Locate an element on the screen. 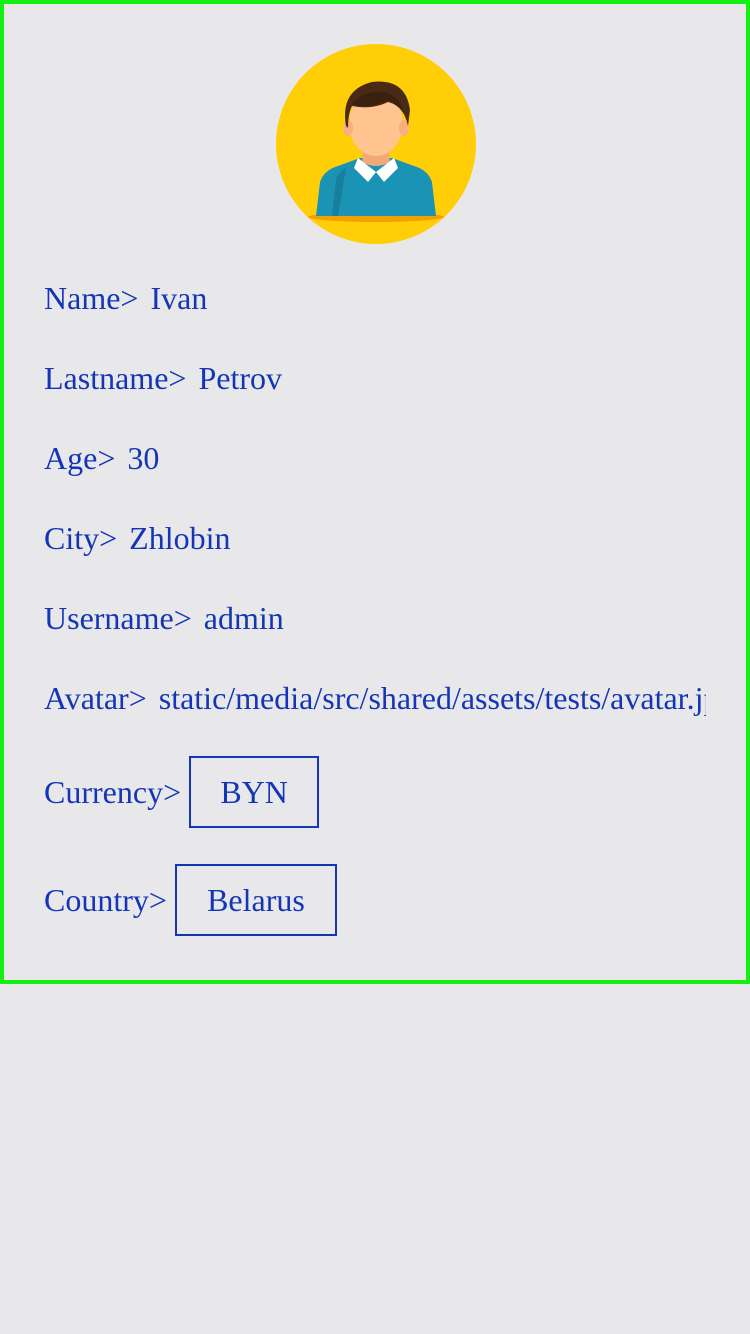 The width and height of the screenshot is (750, 1334). city-label: City> is located at coordinates (81, 538).